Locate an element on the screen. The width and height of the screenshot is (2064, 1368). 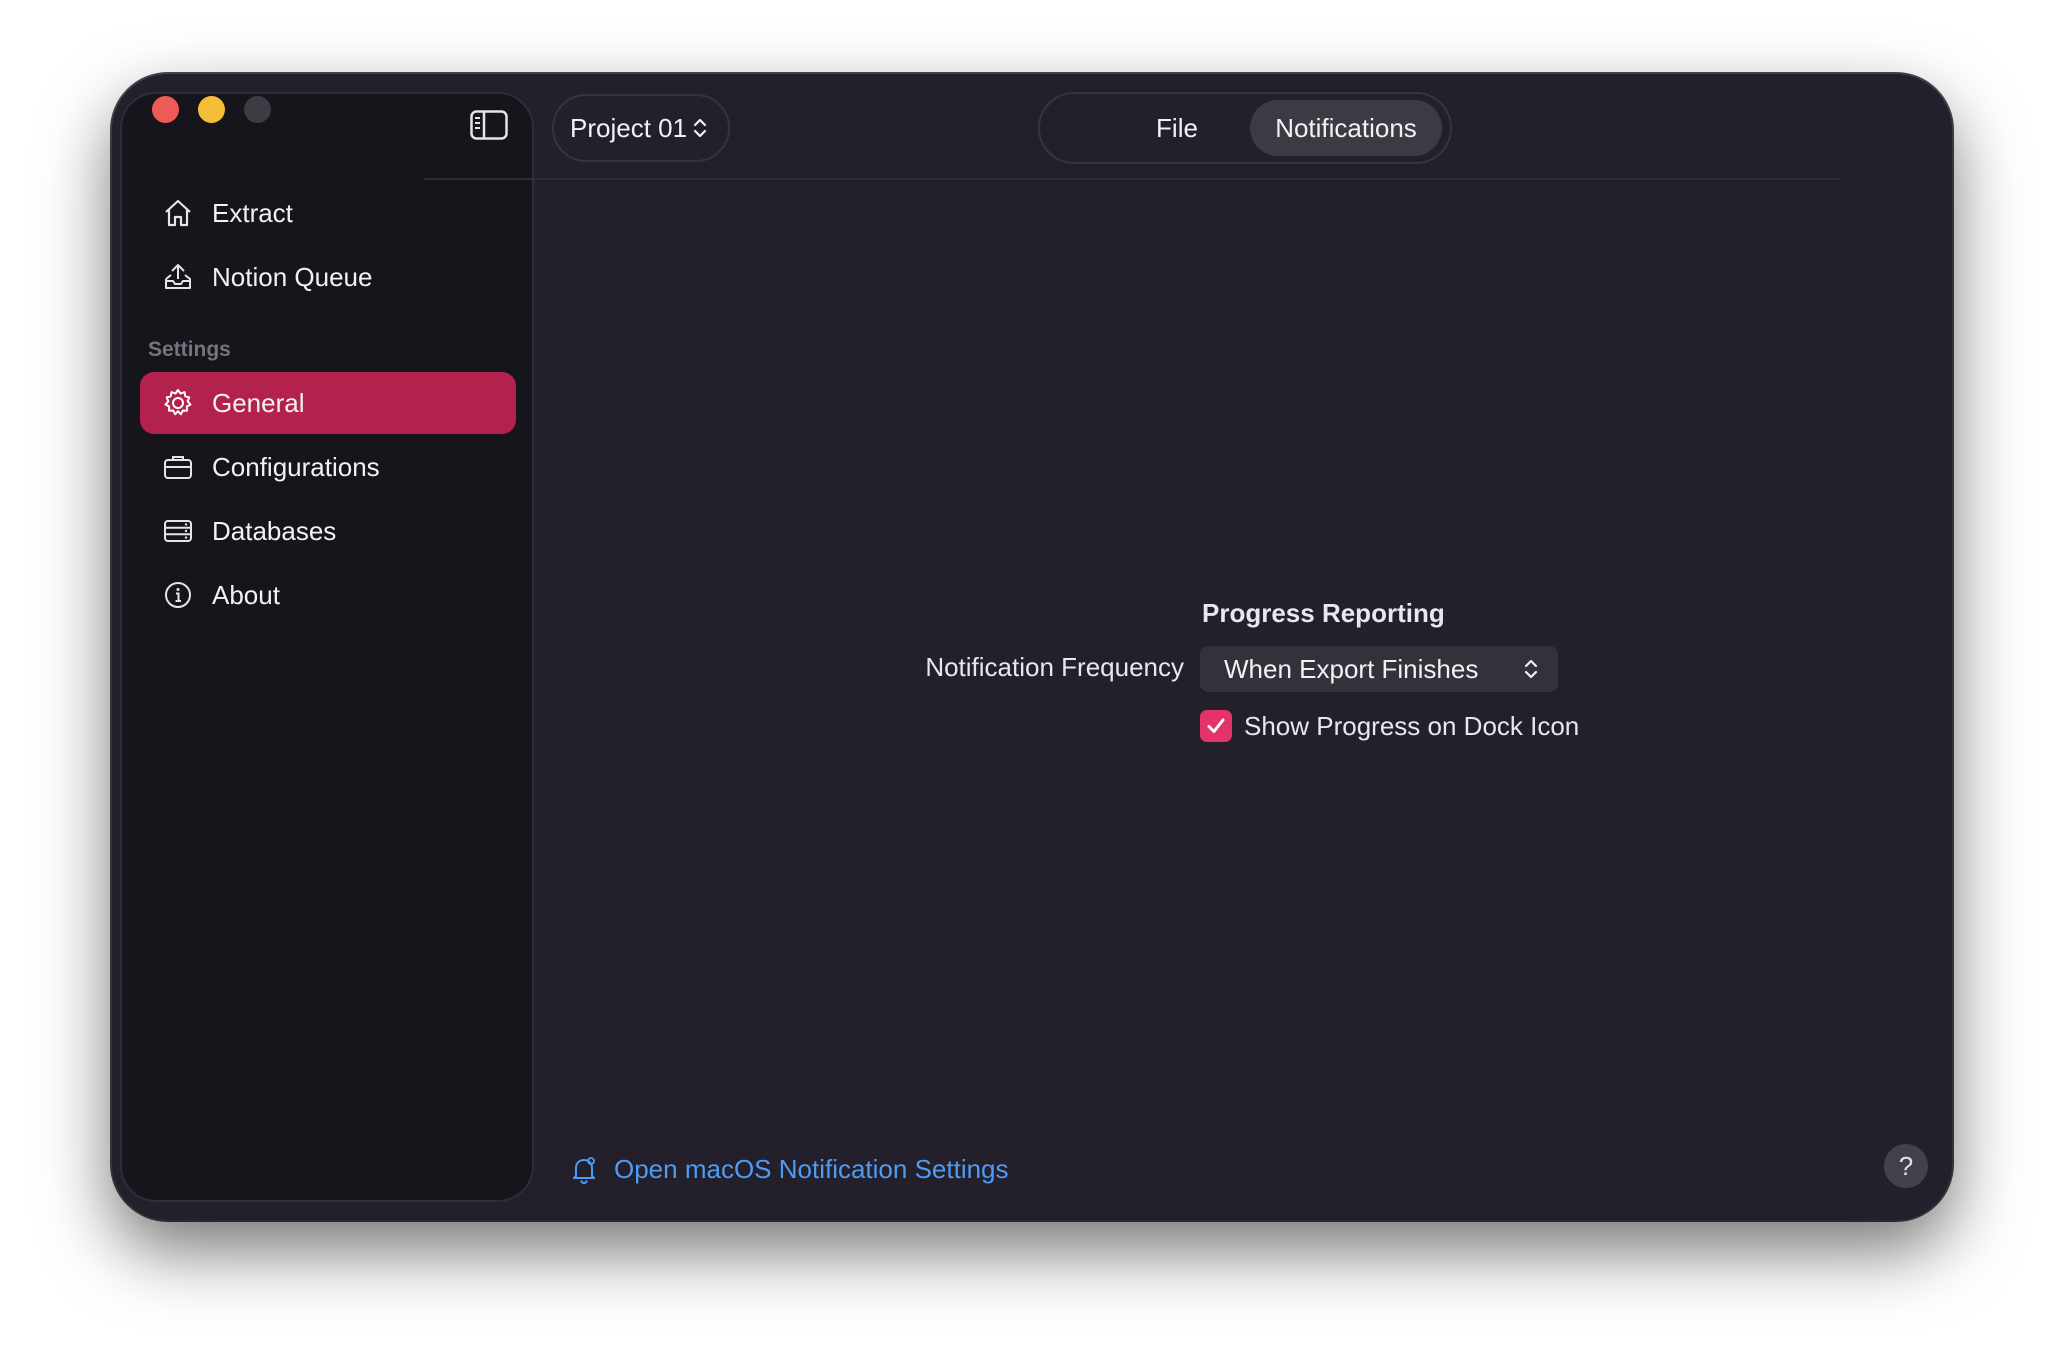
sidebar-item-label: Notion Queue is located at coordinates (292, 276).